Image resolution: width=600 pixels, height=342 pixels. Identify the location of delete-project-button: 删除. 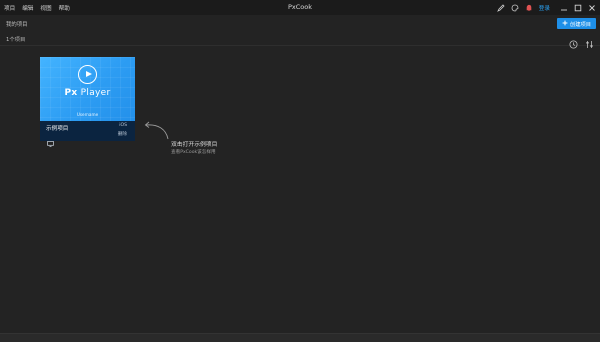
(122, 134).